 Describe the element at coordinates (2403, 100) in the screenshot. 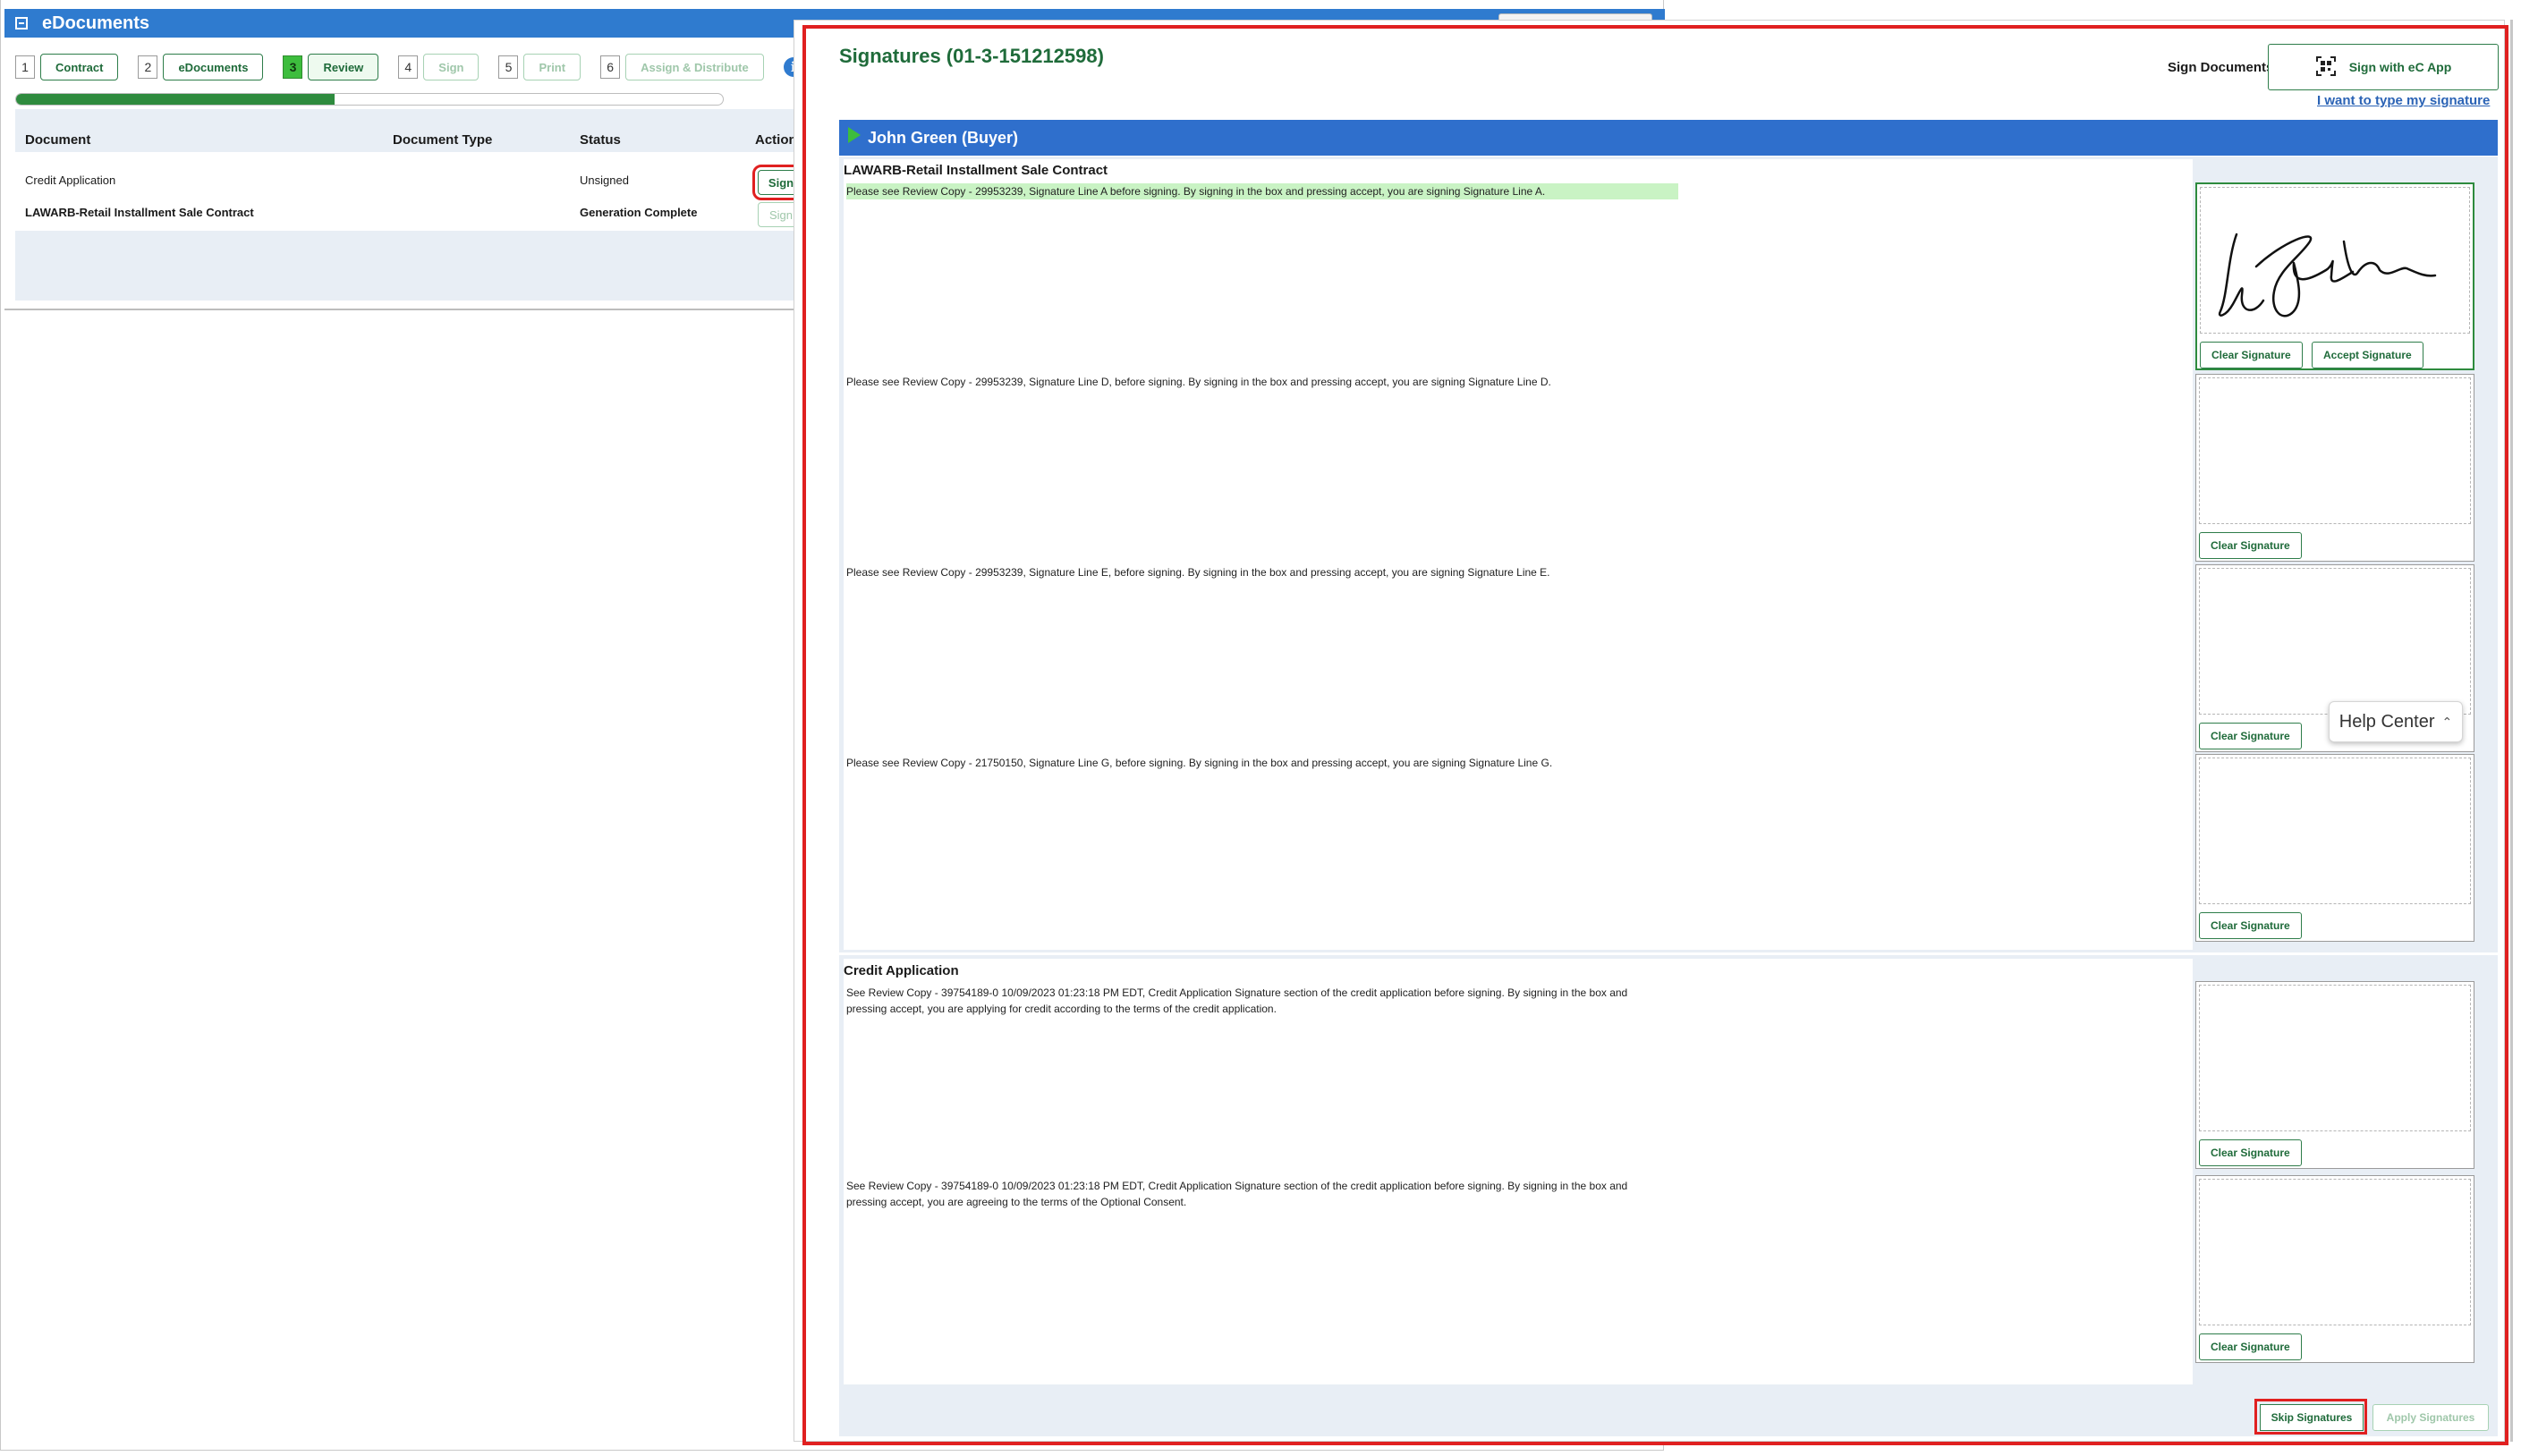

I see `type-signature-link: I want to type my signature` at that location.